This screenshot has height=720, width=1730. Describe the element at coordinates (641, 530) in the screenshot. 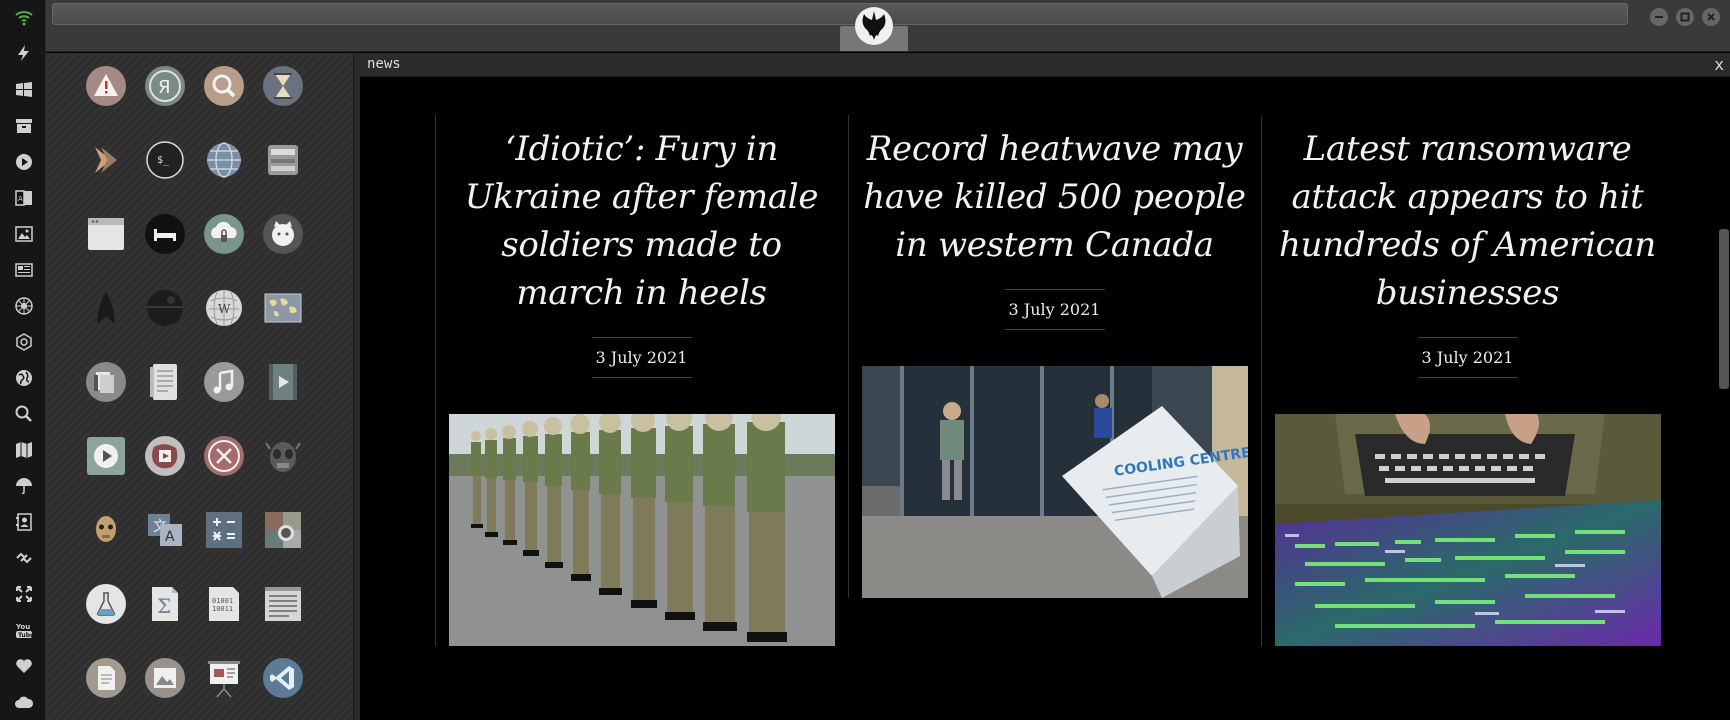

I see `article-image-soldiers` at that location.